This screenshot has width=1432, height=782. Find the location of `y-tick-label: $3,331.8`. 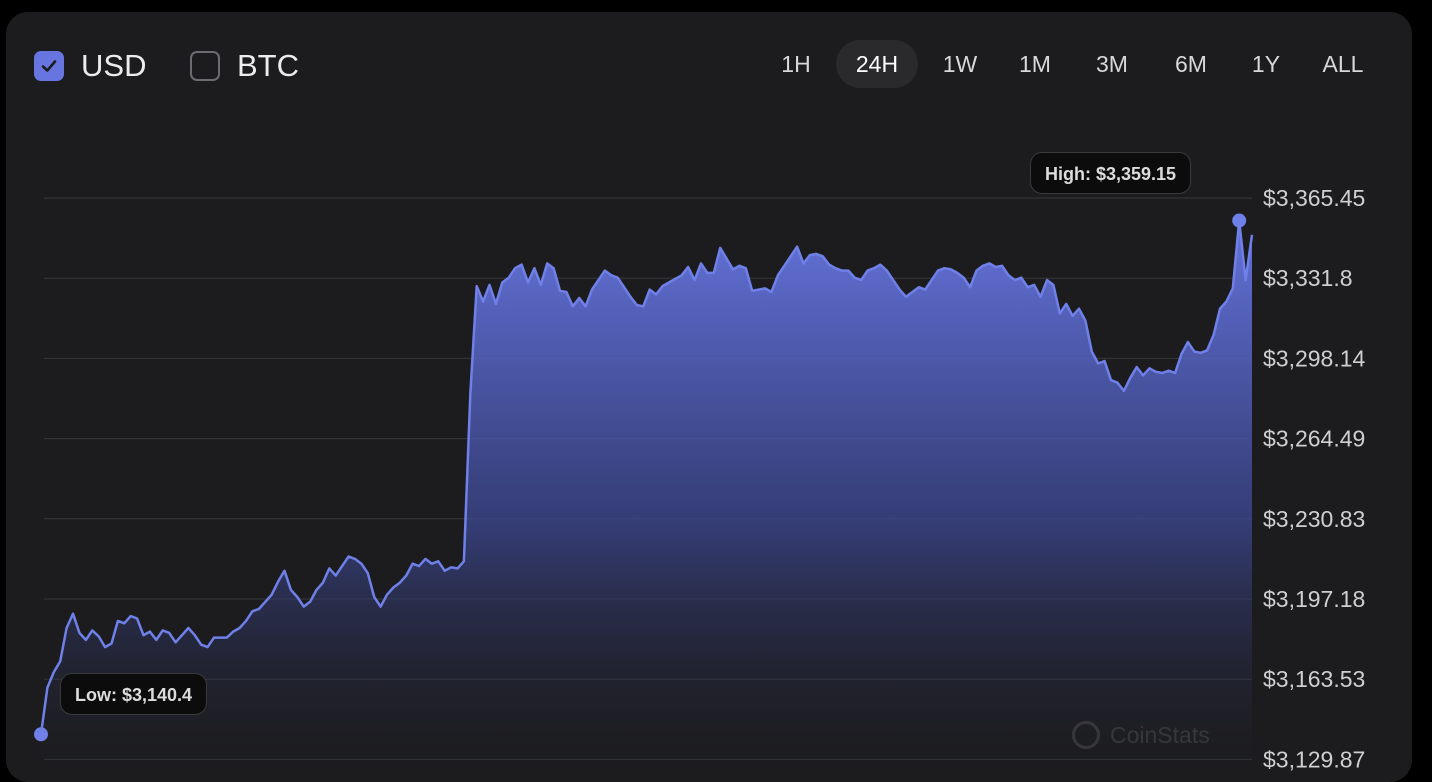

y-tick-label: $3,331.8 is located at coordinates (1308, 278).